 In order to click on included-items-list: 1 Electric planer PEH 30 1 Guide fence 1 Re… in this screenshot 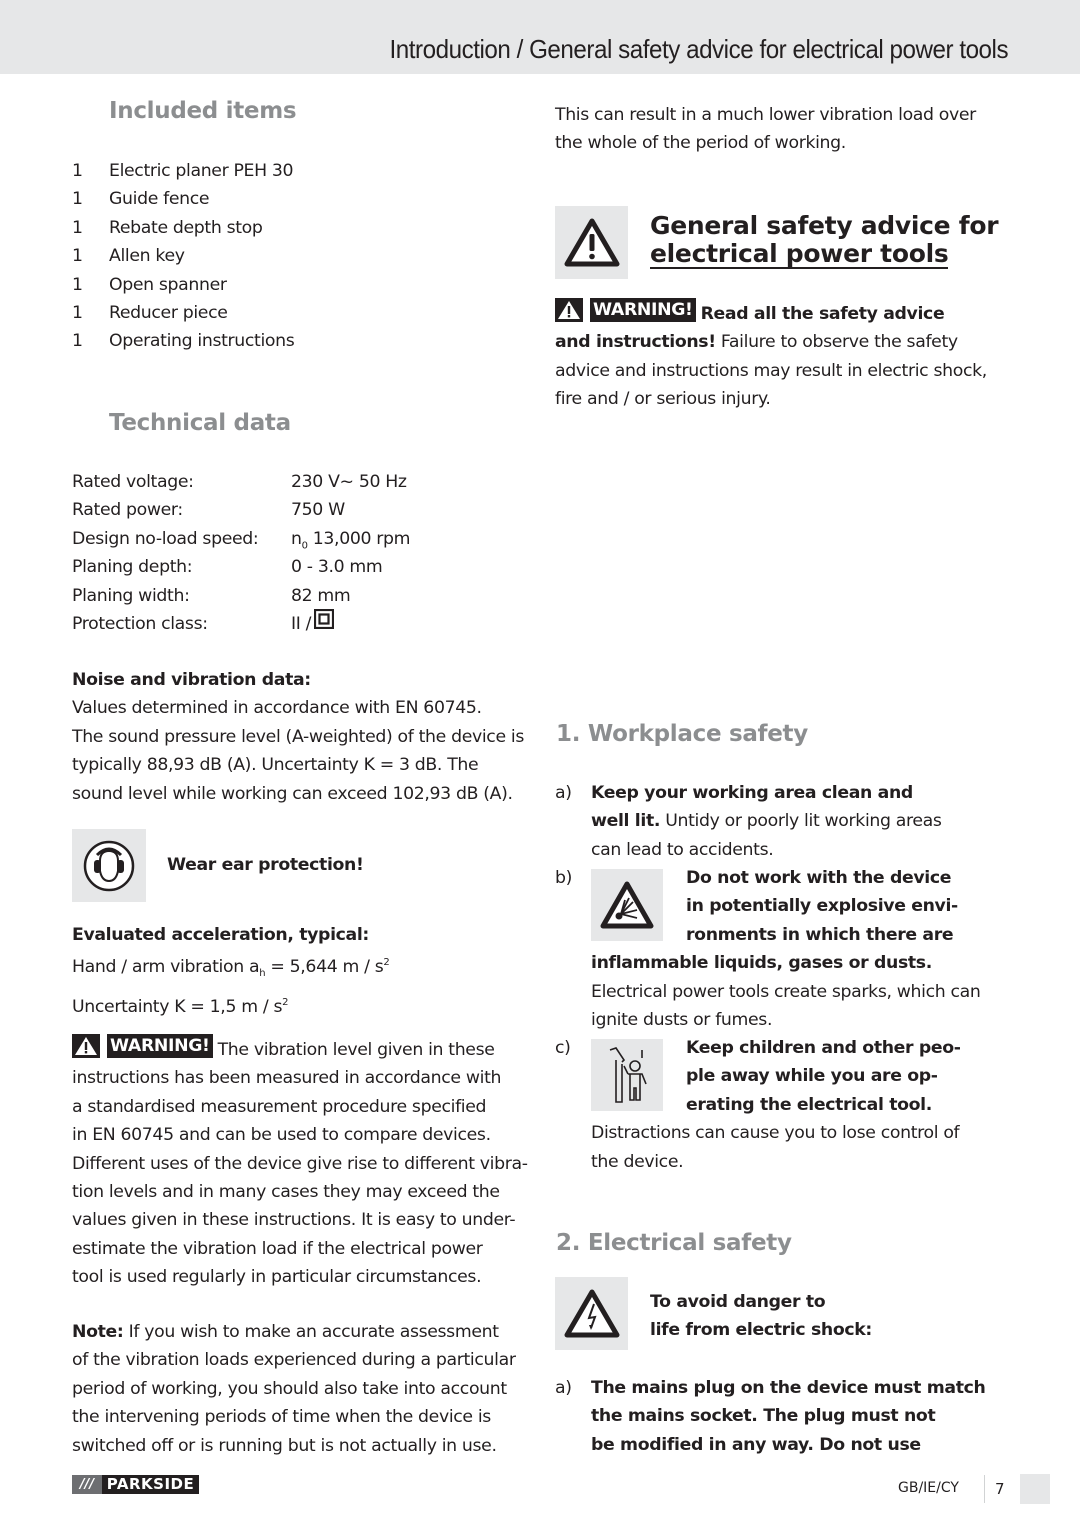, I will do `click(287, 256)`.